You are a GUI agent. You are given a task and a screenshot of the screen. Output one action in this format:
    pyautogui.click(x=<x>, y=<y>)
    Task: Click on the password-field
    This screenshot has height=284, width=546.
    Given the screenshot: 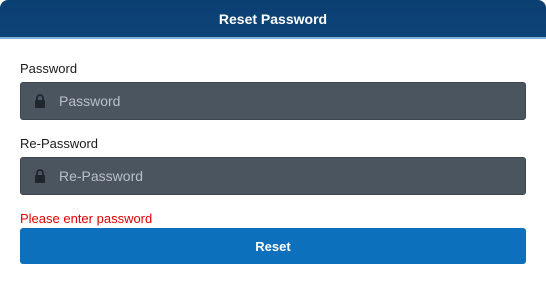 What is the action you would take?
    pyautogui.click(x=273, y=101)
    